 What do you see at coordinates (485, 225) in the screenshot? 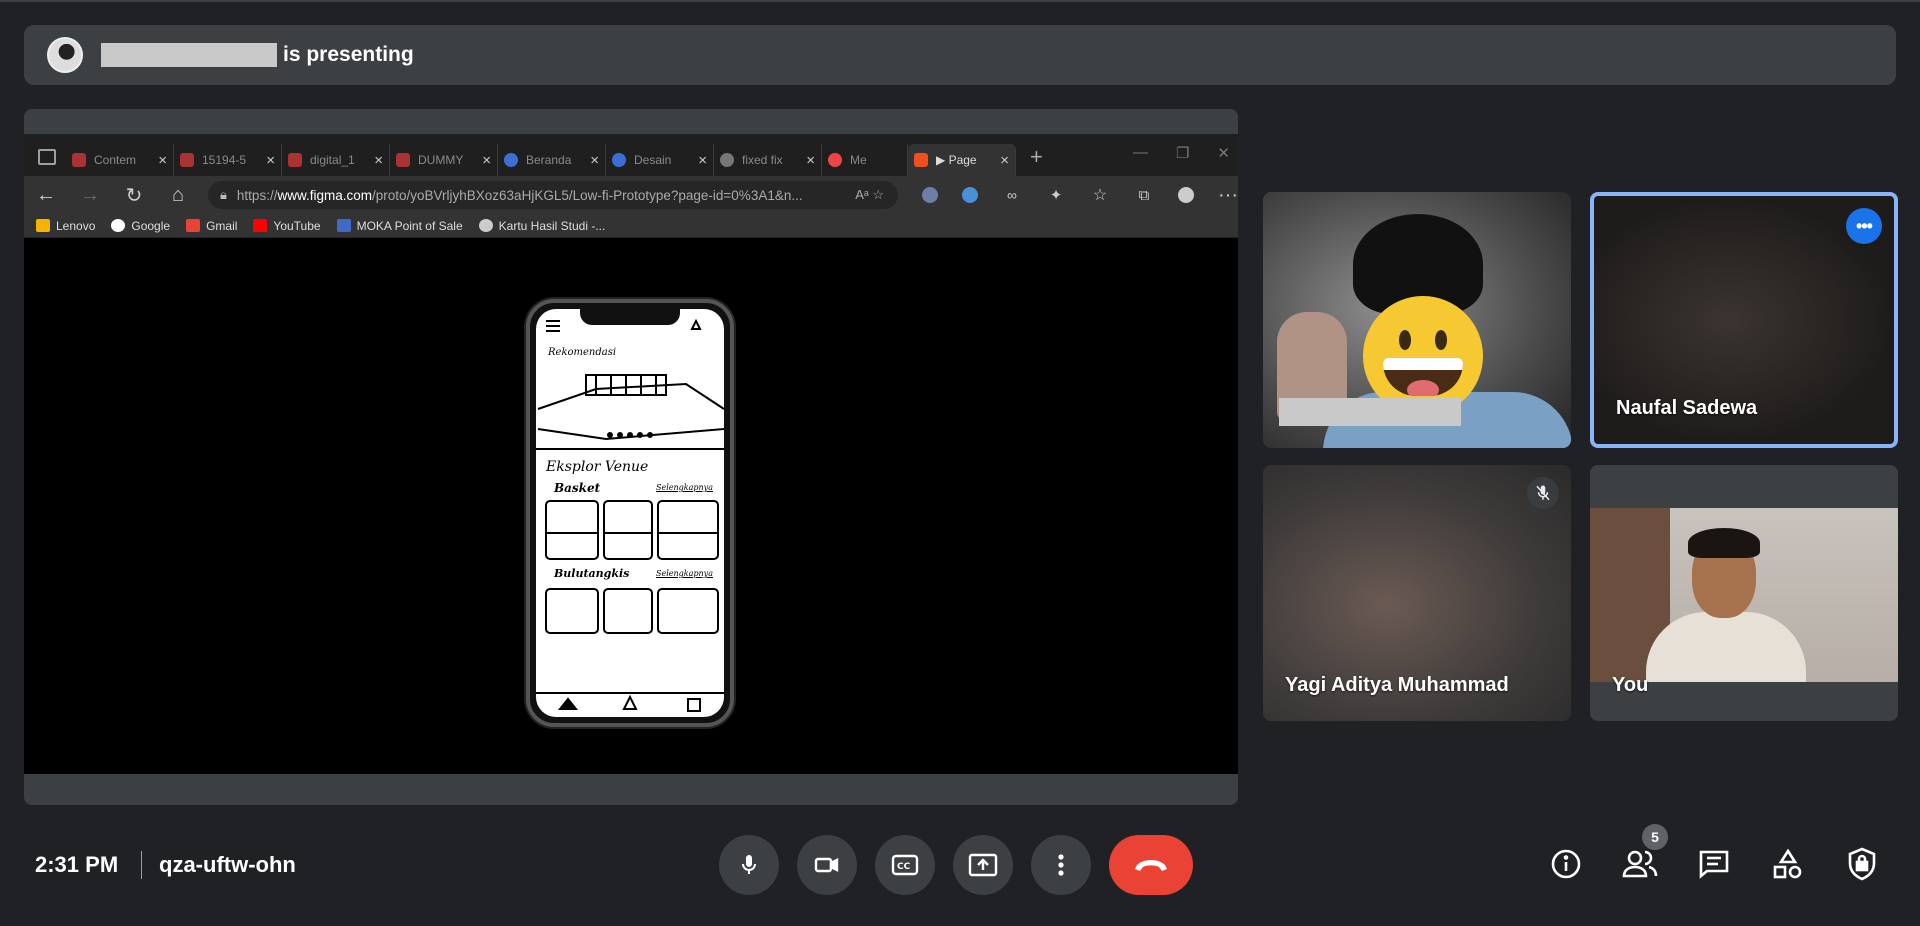
I see `kartu-icon` at bounding box center [485, 225].